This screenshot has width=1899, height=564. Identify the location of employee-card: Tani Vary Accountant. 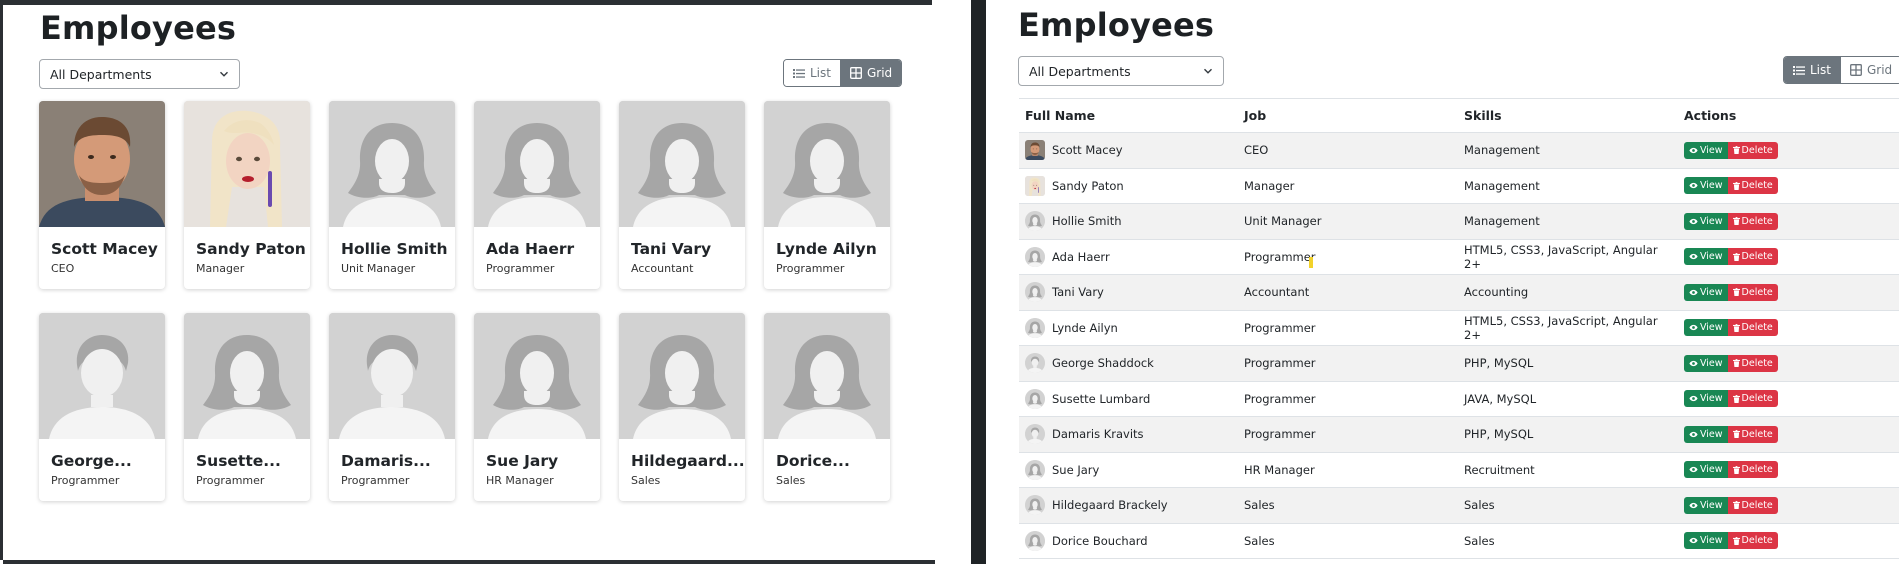
(682, 195).